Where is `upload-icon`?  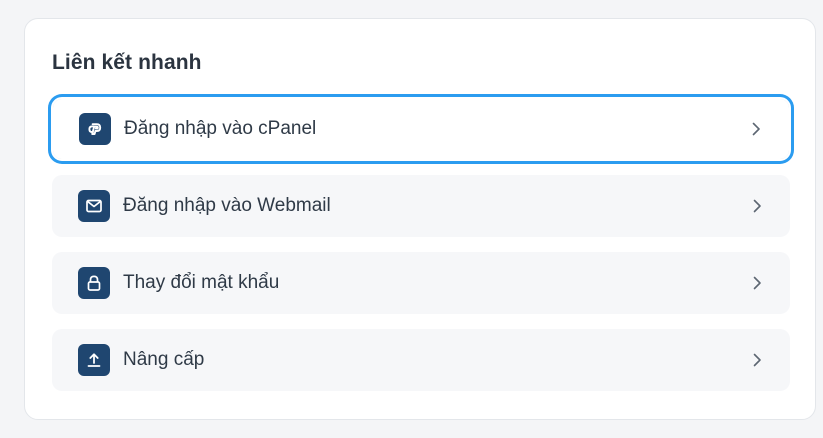
upload-icon is located at coordinates (94, 360).